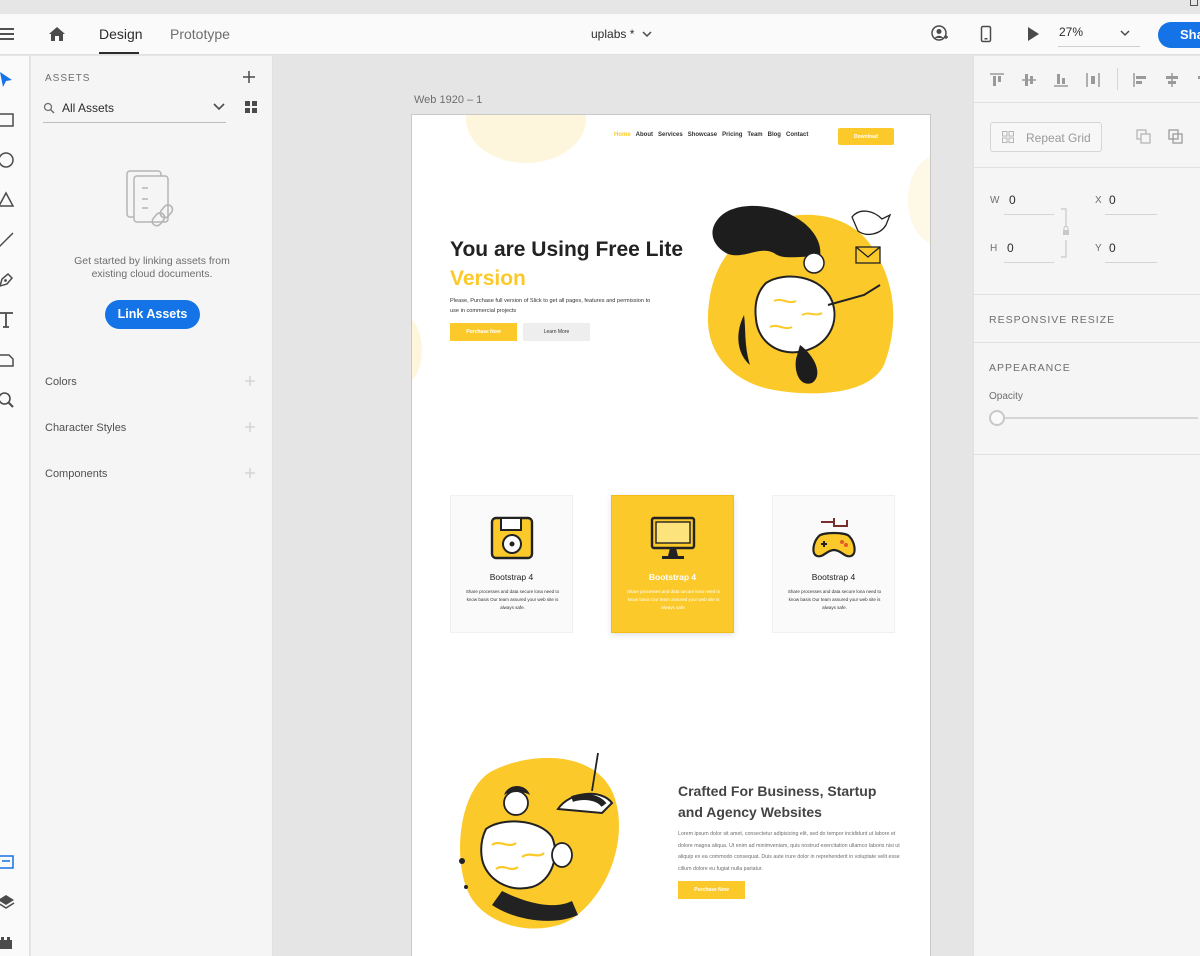 Image resolution: width=1200 pixels, height=956 pixels. Describe the element at coordinates (797, 135) in the screenshot. I see `mock-nav-contact: Contact` at that location.